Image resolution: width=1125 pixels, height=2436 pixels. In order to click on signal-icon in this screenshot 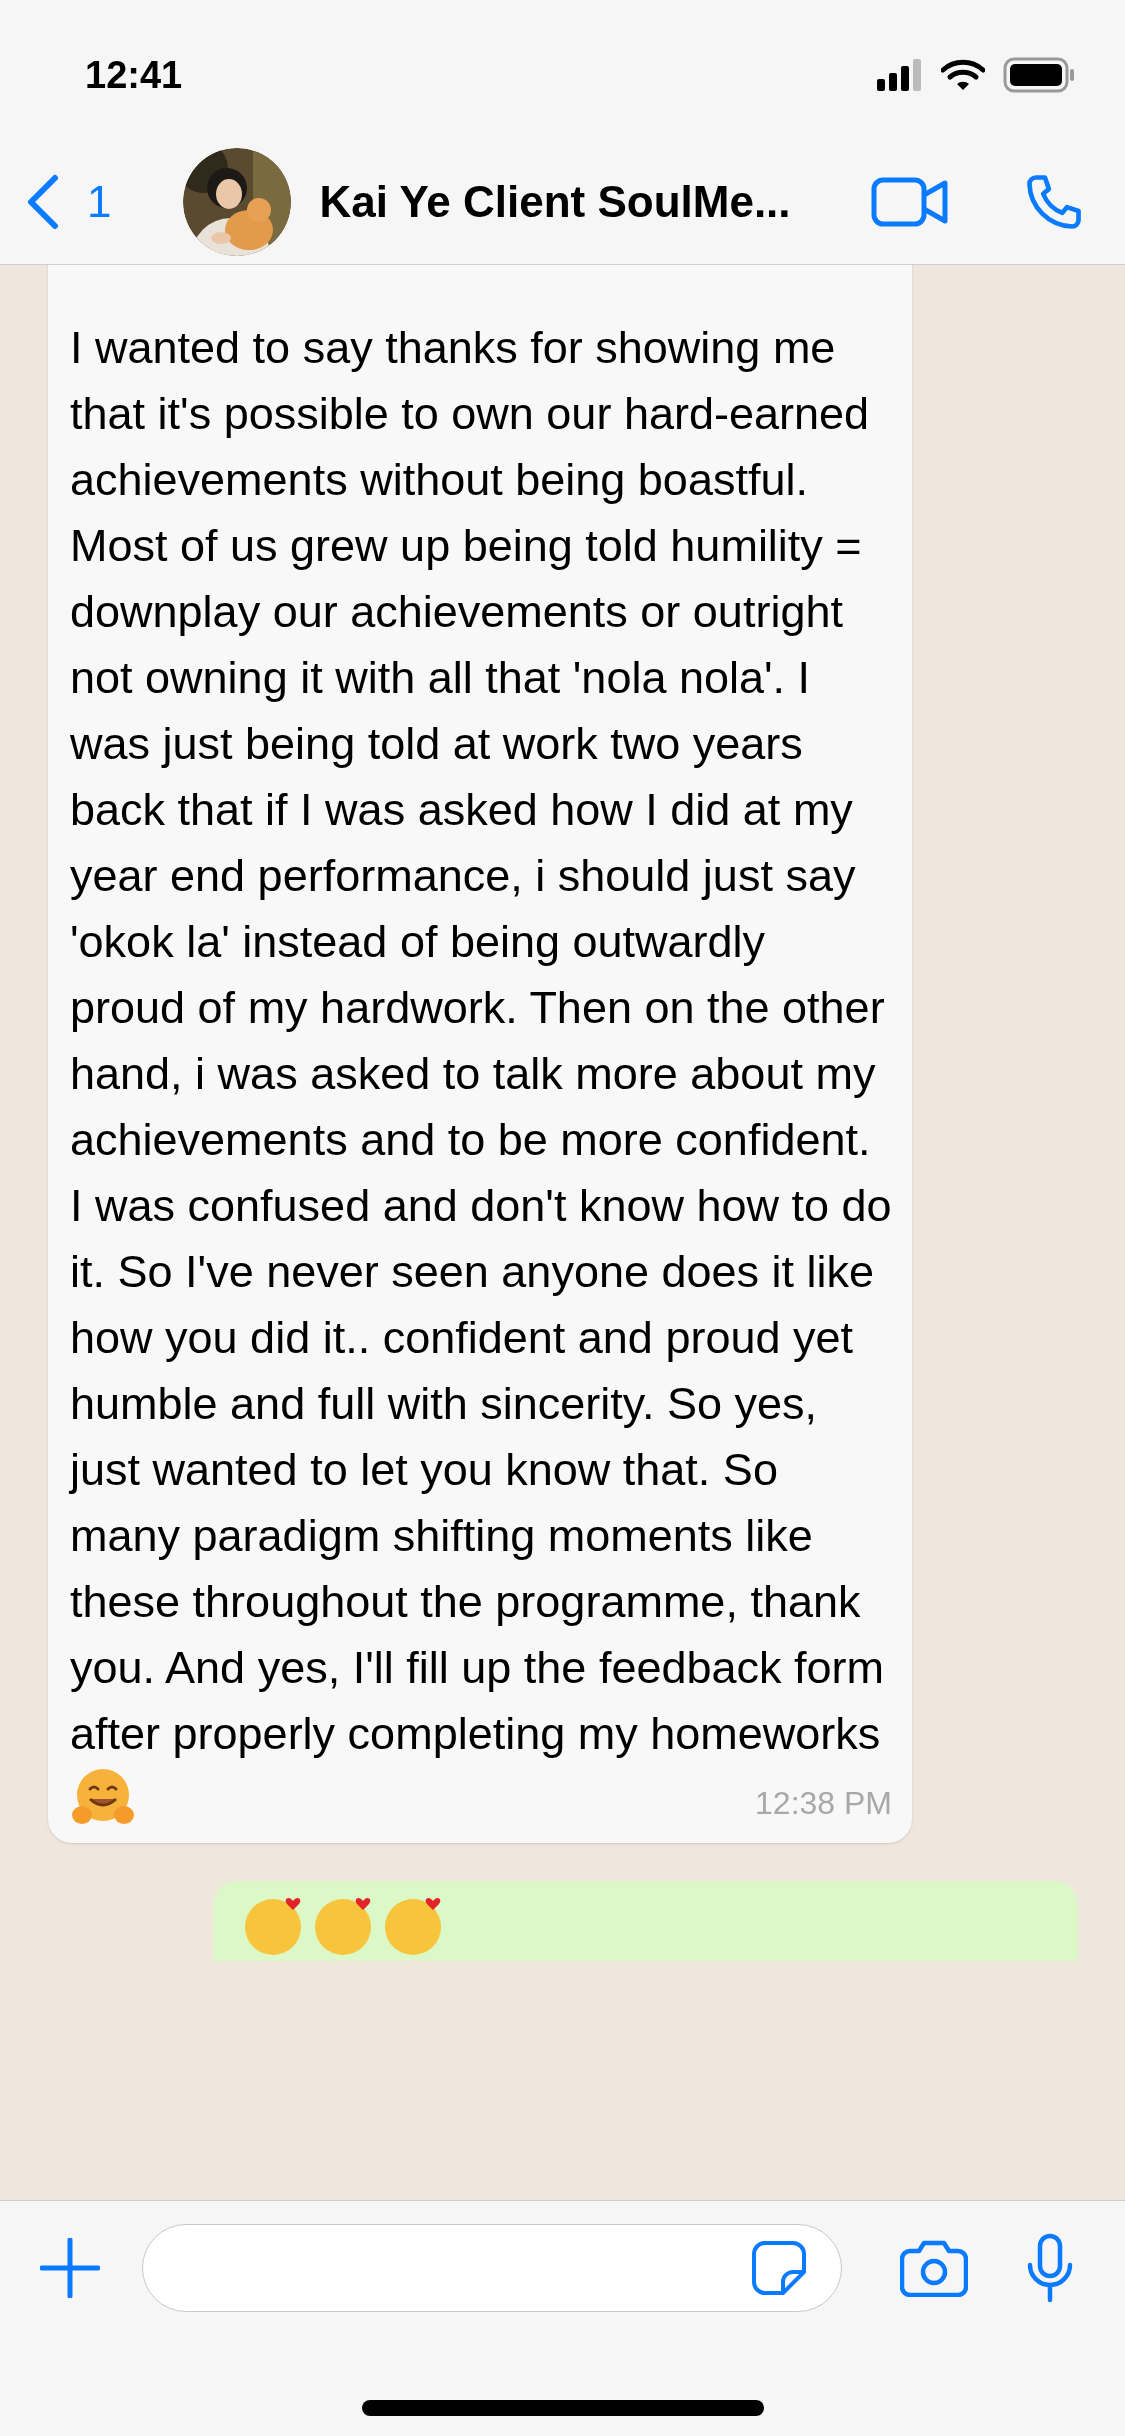, I will do `click(900, 75)`.